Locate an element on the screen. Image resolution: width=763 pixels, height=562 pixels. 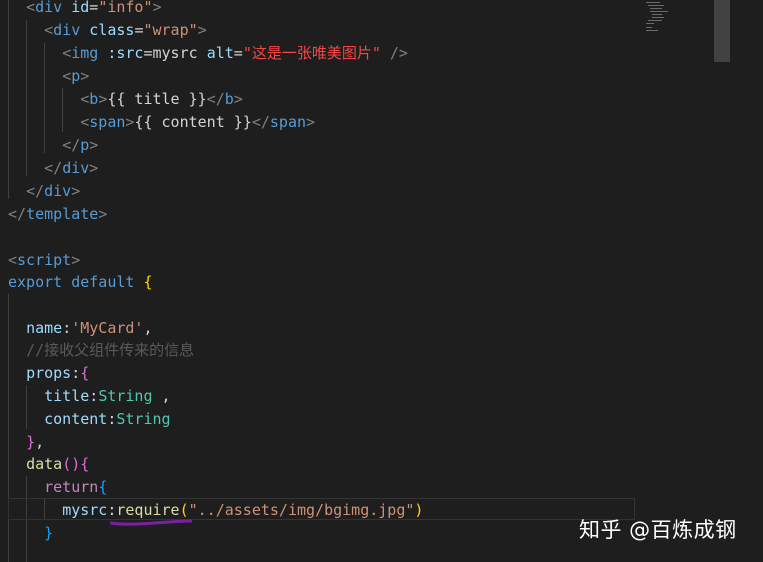
code-token: return is located at coordinates (71, 487).